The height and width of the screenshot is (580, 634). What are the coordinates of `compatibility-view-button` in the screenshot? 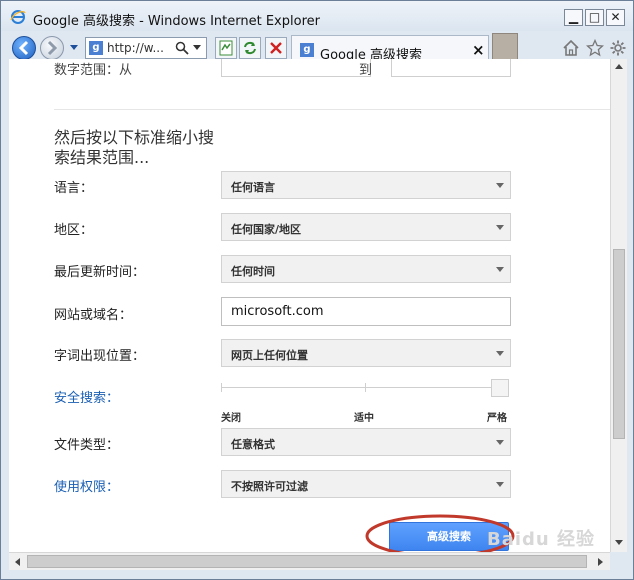 It's located at (226, 48).